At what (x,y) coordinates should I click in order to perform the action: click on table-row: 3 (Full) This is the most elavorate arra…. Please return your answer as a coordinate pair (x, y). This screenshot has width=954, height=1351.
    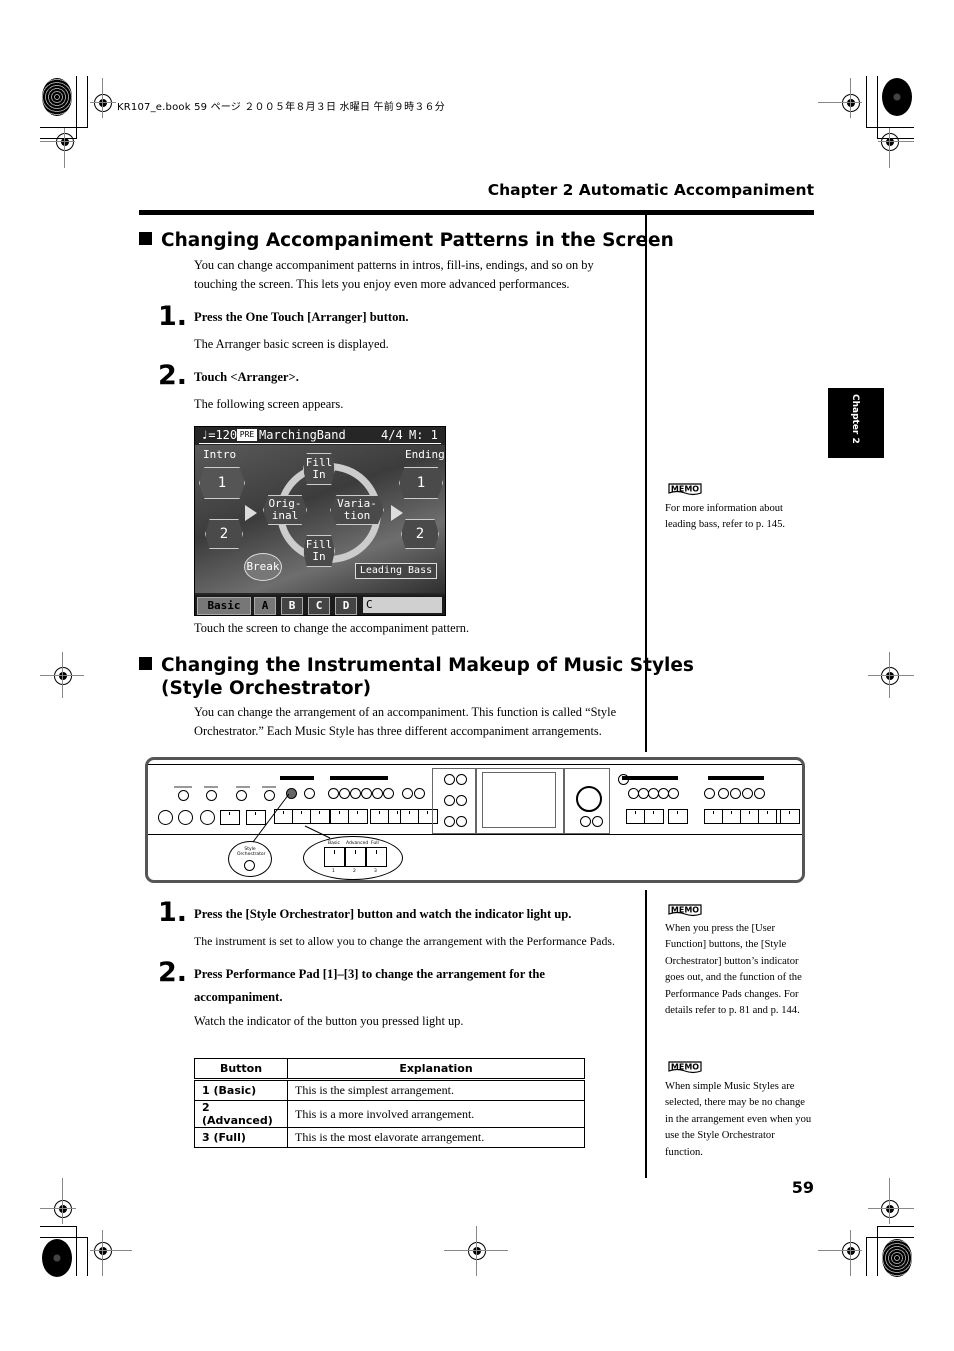
    Looking at the image, I should click on (389, 1137).